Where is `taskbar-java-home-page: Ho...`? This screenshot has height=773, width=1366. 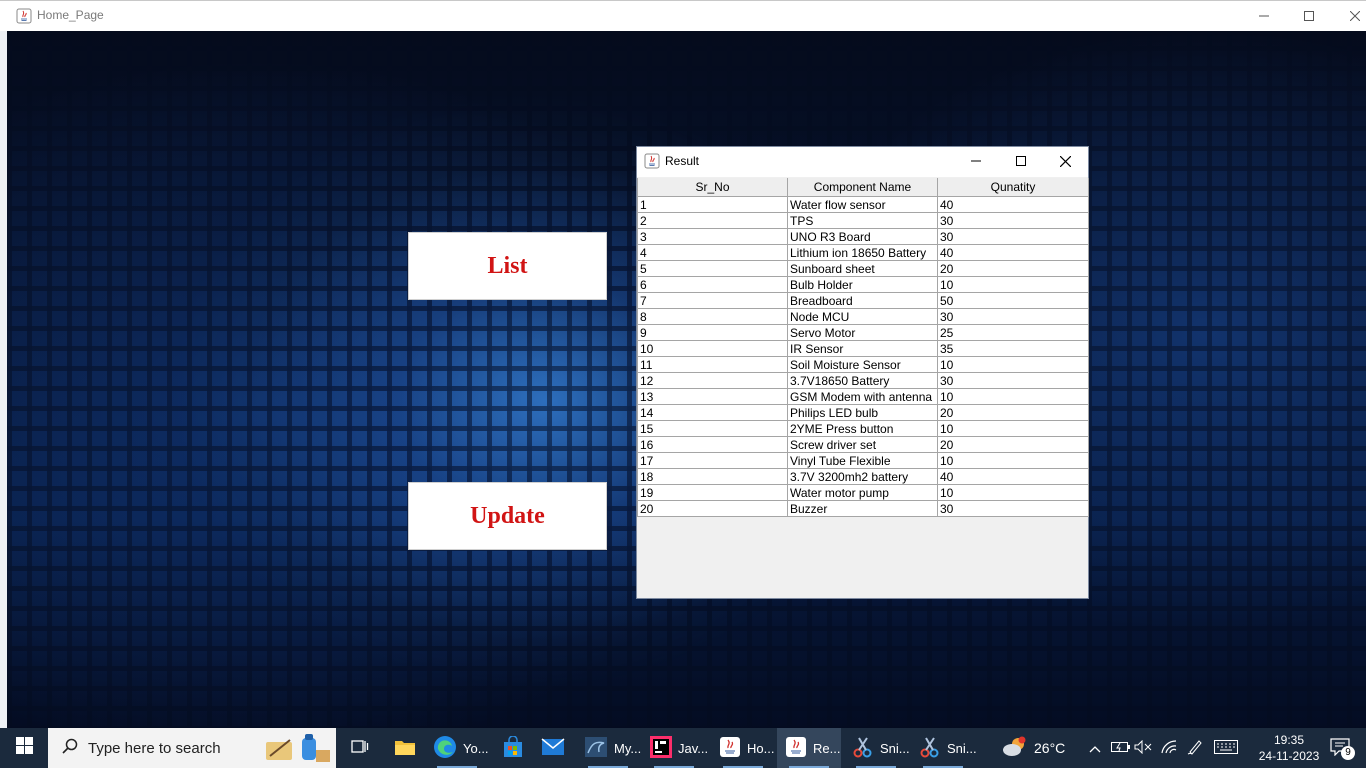 taskbar-java-home-page: Ho... is located at coordinates (743, 748).